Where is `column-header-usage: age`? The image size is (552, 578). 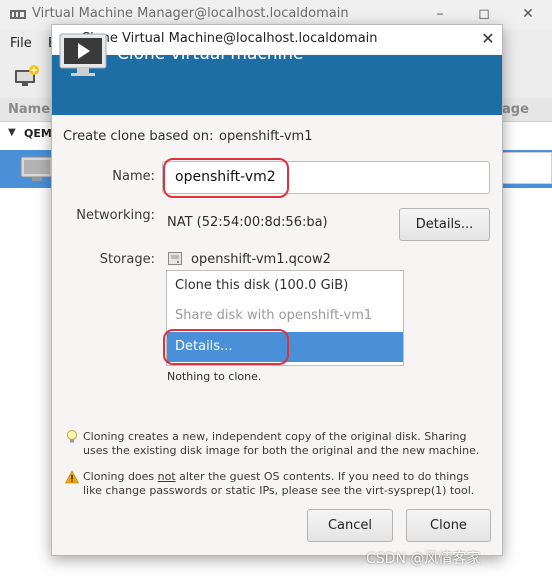
column-header-usage: age is located at coordinates (515, 109).